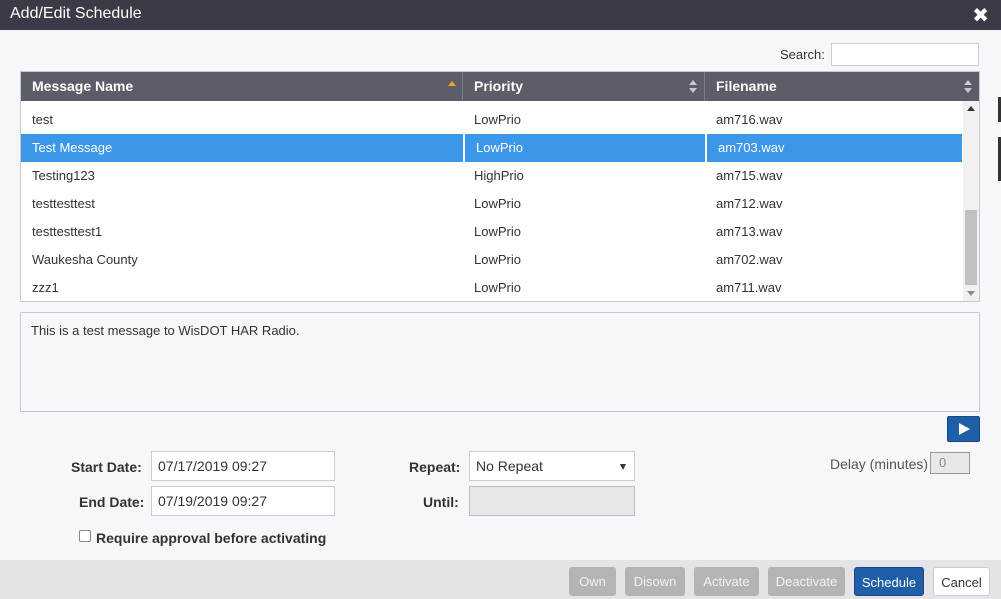  Describe the element at coordinates (106, 467) in the screenshot. I see `start-date-label: Start Date:` at that location.